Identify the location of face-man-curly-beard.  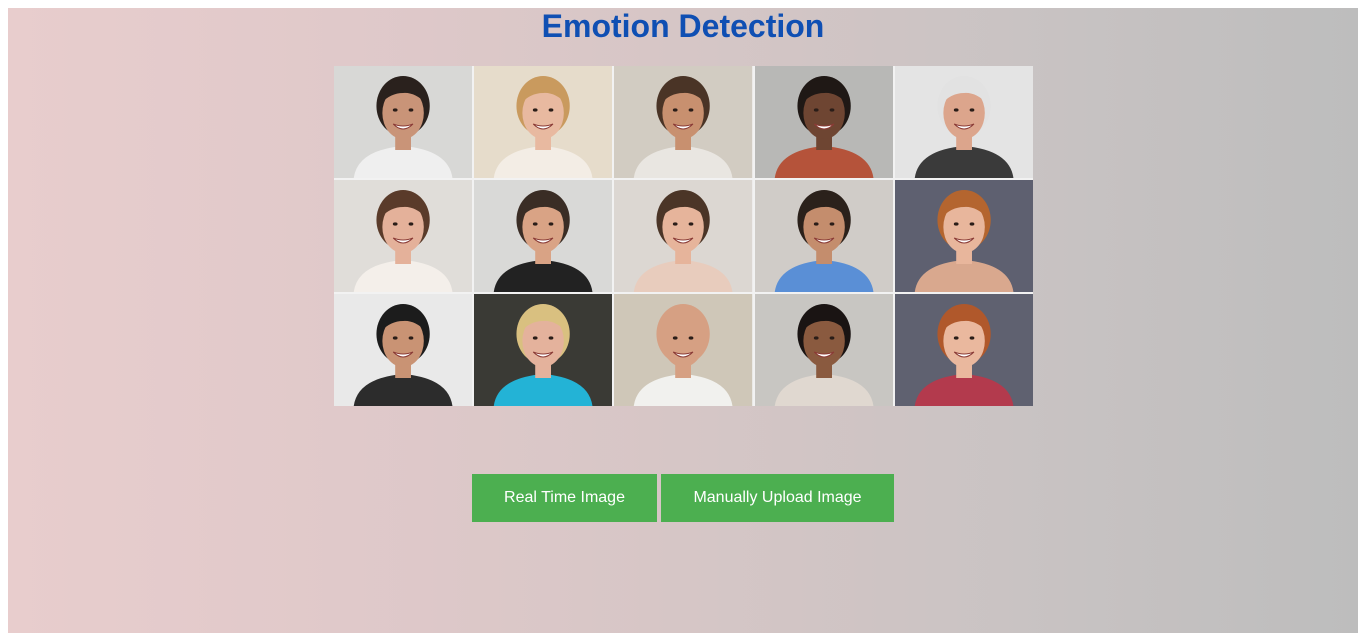
(683, 122).